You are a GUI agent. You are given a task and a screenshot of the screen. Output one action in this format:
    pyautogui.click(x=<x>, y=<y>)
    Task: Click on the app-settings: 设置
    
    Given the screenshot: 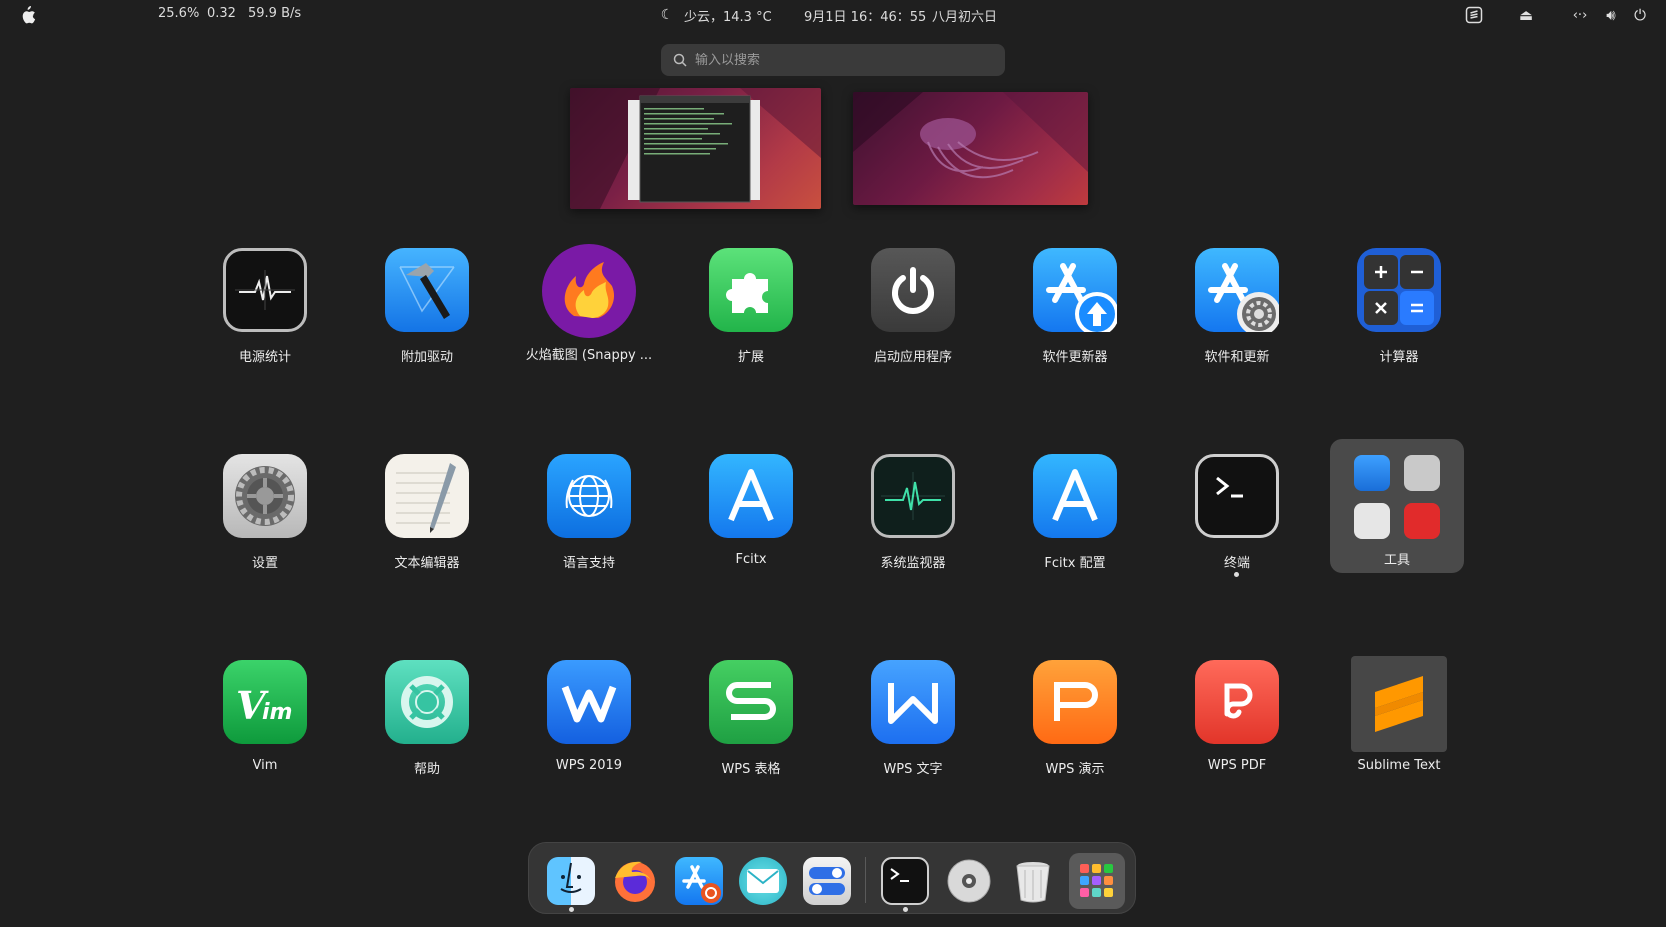 What is the action you would take?
    pyautogui.click(x=265, y=522)
    